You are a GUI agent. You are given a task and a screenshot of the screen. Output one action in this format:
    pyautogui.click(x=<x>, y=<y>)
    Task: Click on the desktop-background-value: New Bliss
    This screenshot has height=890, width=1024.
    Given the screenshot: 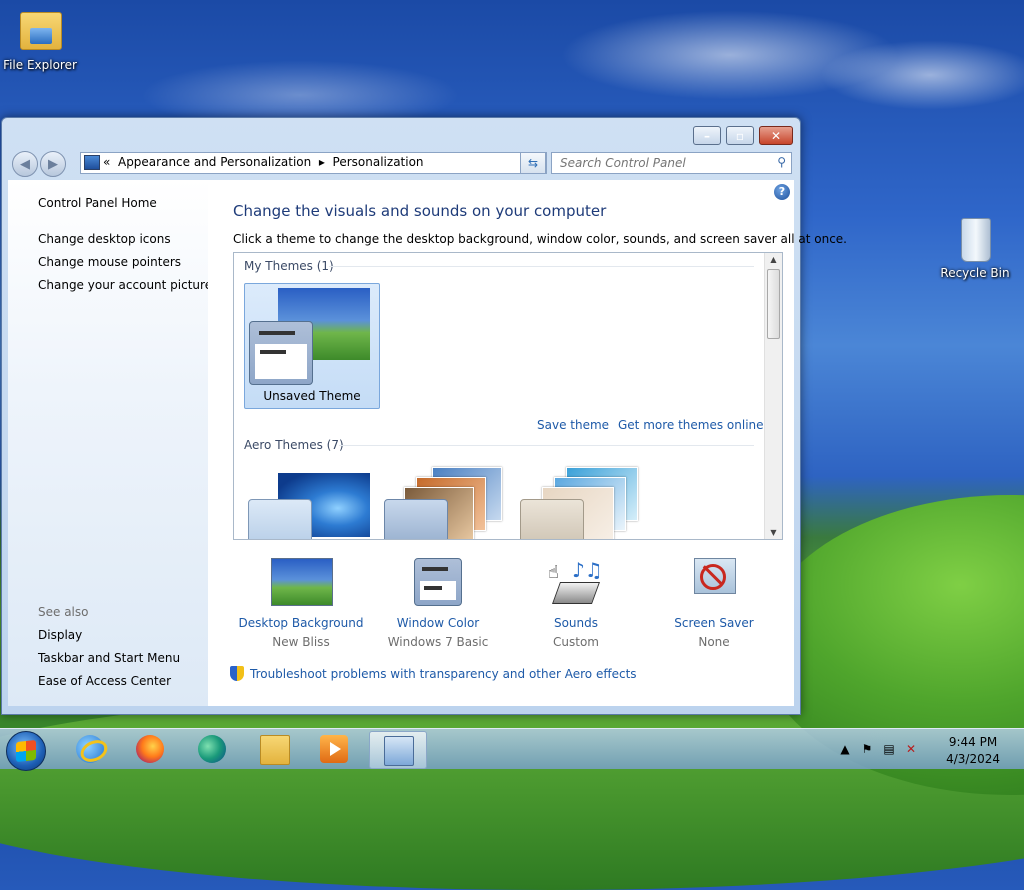 What is the action you would take?
    pyautogui.click(x=301, y=642)
    